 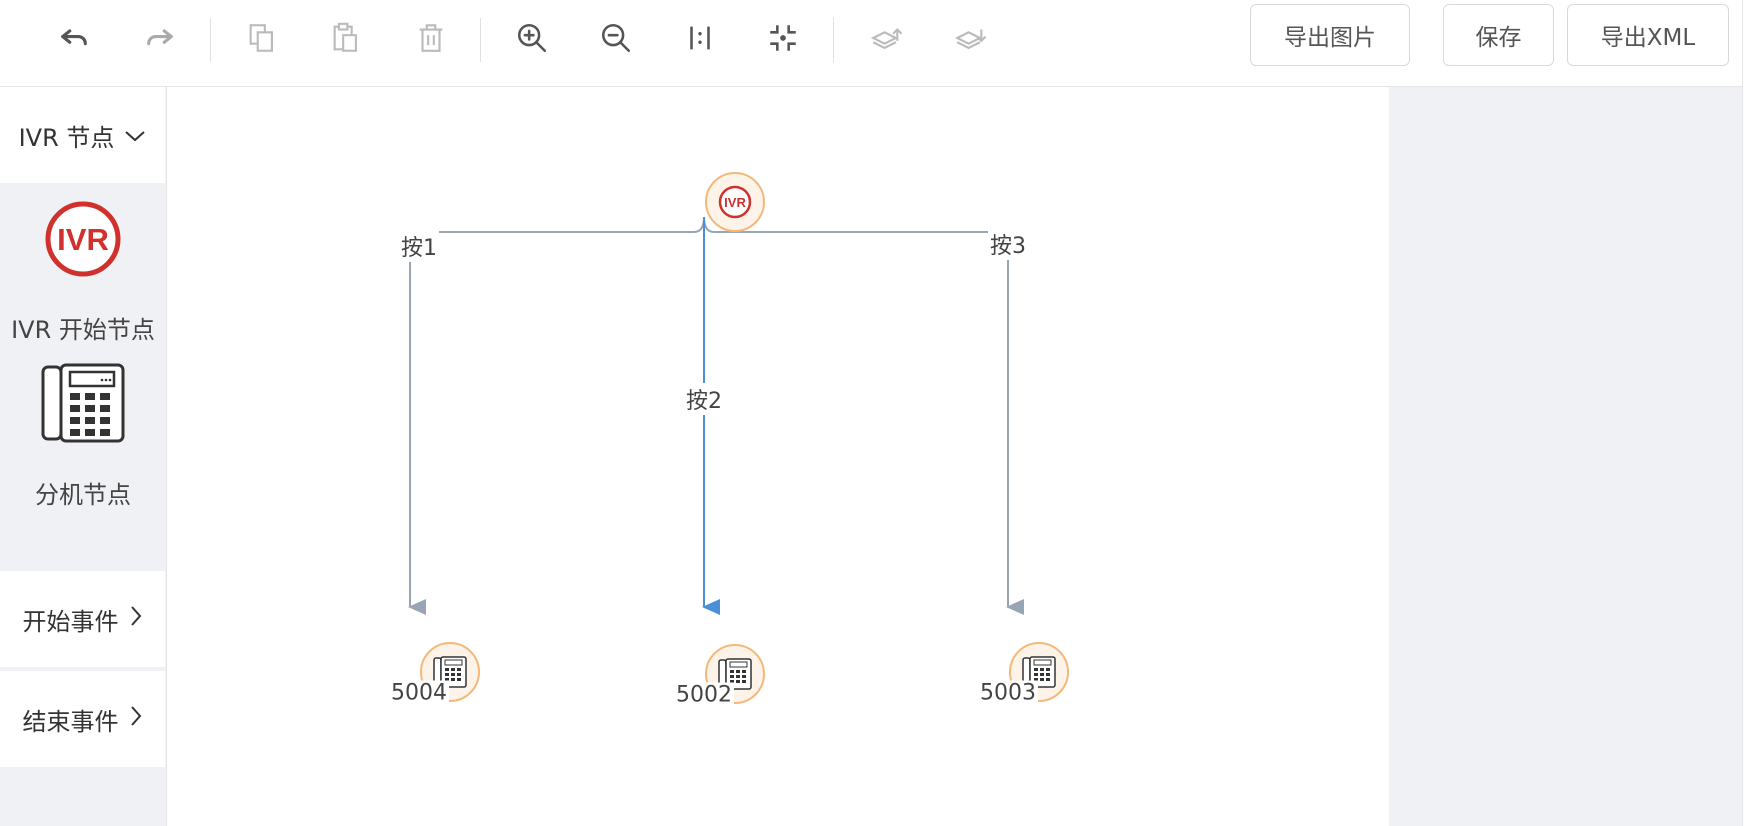 I want to click on desk-phone-icon, so click(x=83, y=403).